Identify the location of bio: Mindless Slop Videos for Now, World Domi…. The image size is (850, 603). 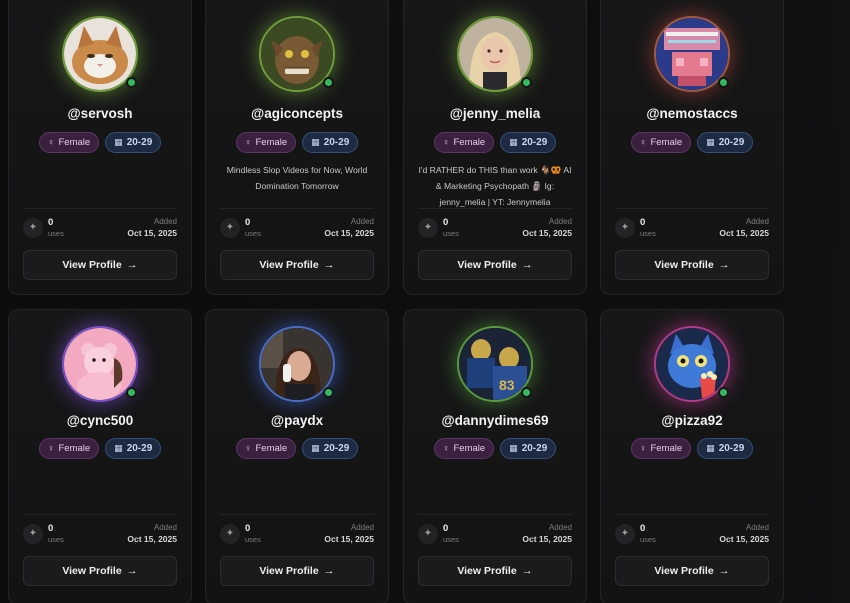
(297, 178).